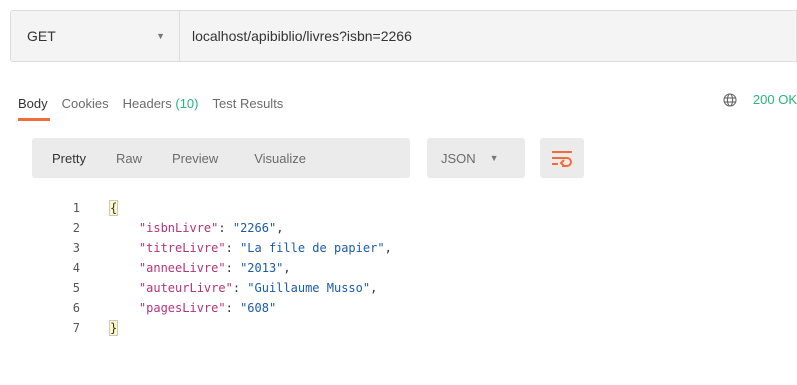 This screenshot has width=797, height=385. Describe the element at coordinates (182, 248) in the screenshot. I see `json-key: "titreLivre"` at that location.